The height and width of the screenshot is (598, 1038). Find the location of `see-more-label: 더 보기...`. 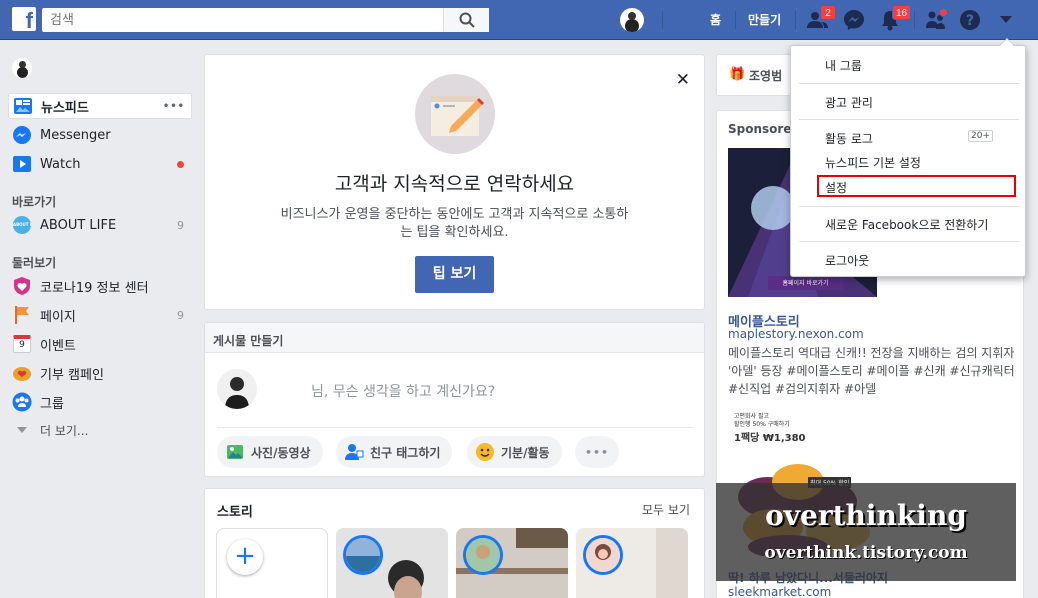

see-more-label: 더 보기... is located at coordinates (64, 430).